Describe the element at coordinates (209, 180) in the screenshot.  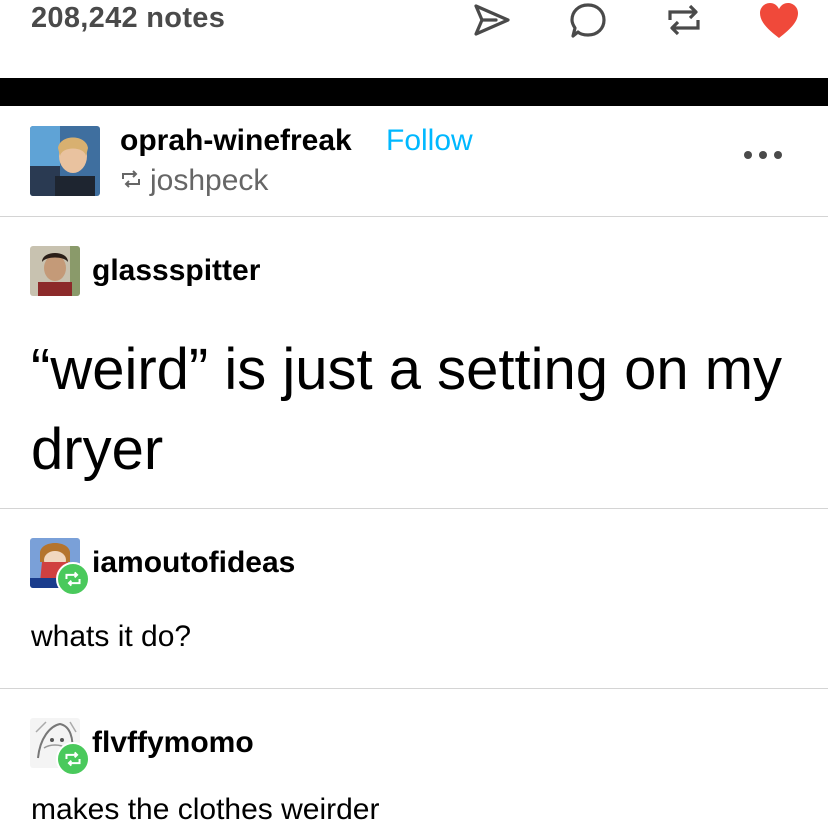
I see `reblogged-from-name: joshpeck` at that location.